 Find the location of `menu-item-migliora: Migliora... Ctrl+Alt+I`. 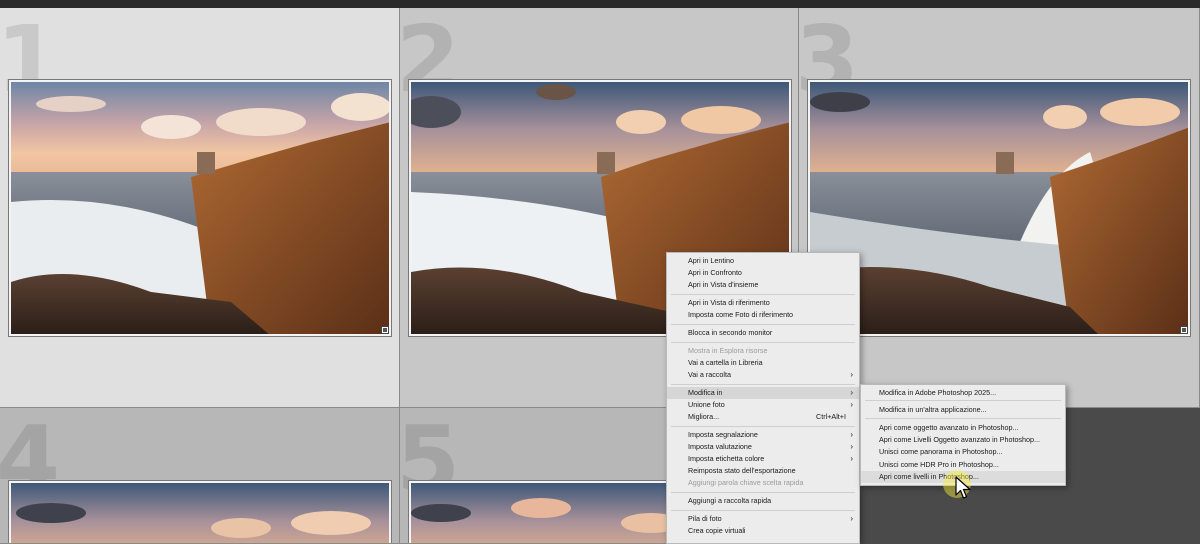

menu-item-migliora: Migliora... Ctrl+Alt+I is located at coordinates (763, 417).